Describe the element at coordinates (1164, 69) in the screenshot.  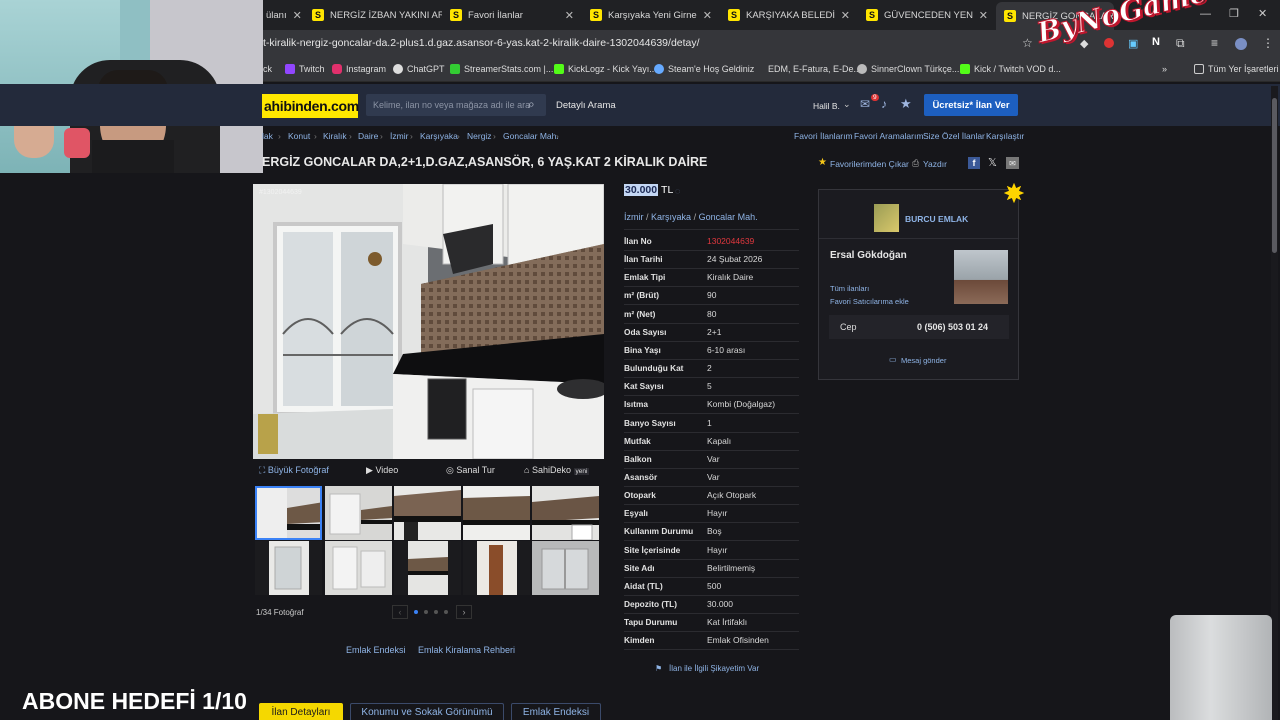
I see `more-bookmarks-icon: »` at that location.